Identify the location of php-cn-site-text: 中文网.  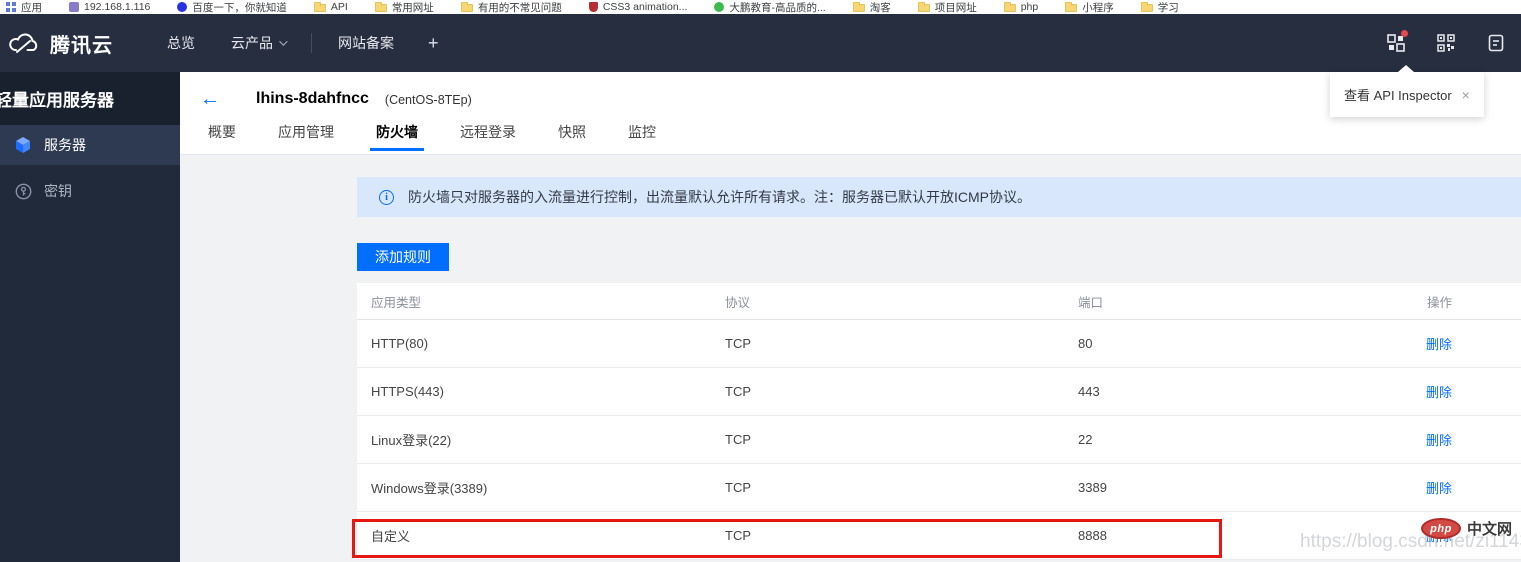
(1490, 529).